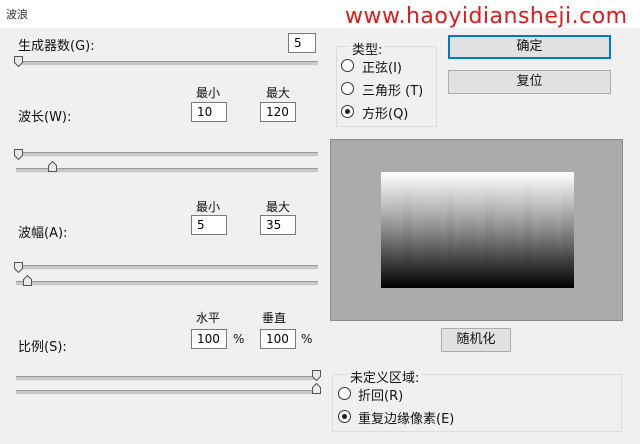 The height and width of the screenshot is (444, 640). I want to click on amplitude-max-input: 35, so click(278, 225).